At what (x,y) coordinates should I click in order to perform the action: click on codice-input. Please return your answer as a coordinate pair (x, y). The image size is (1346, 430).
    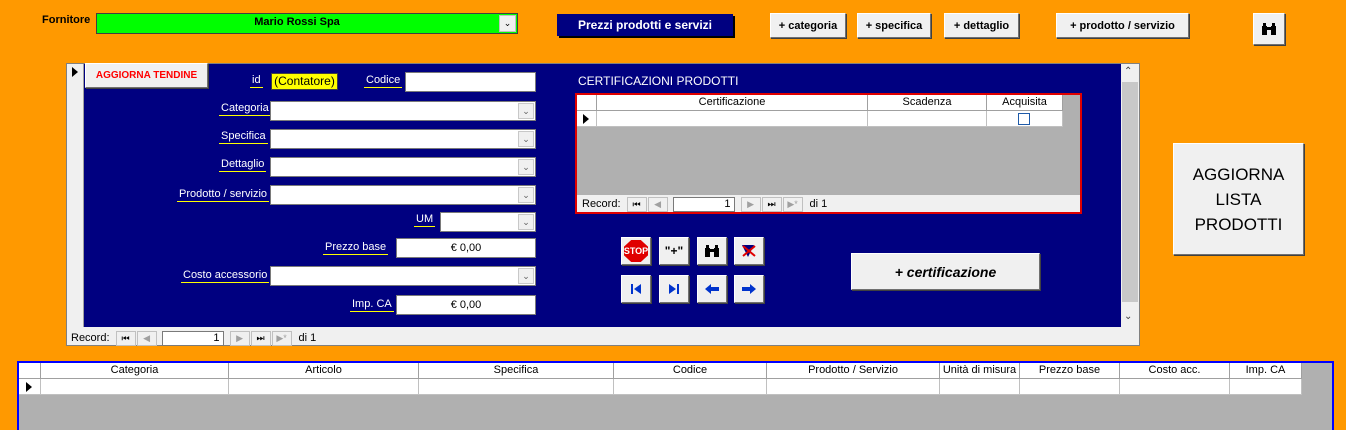
    Looking at the image, I should click on (470, 82).